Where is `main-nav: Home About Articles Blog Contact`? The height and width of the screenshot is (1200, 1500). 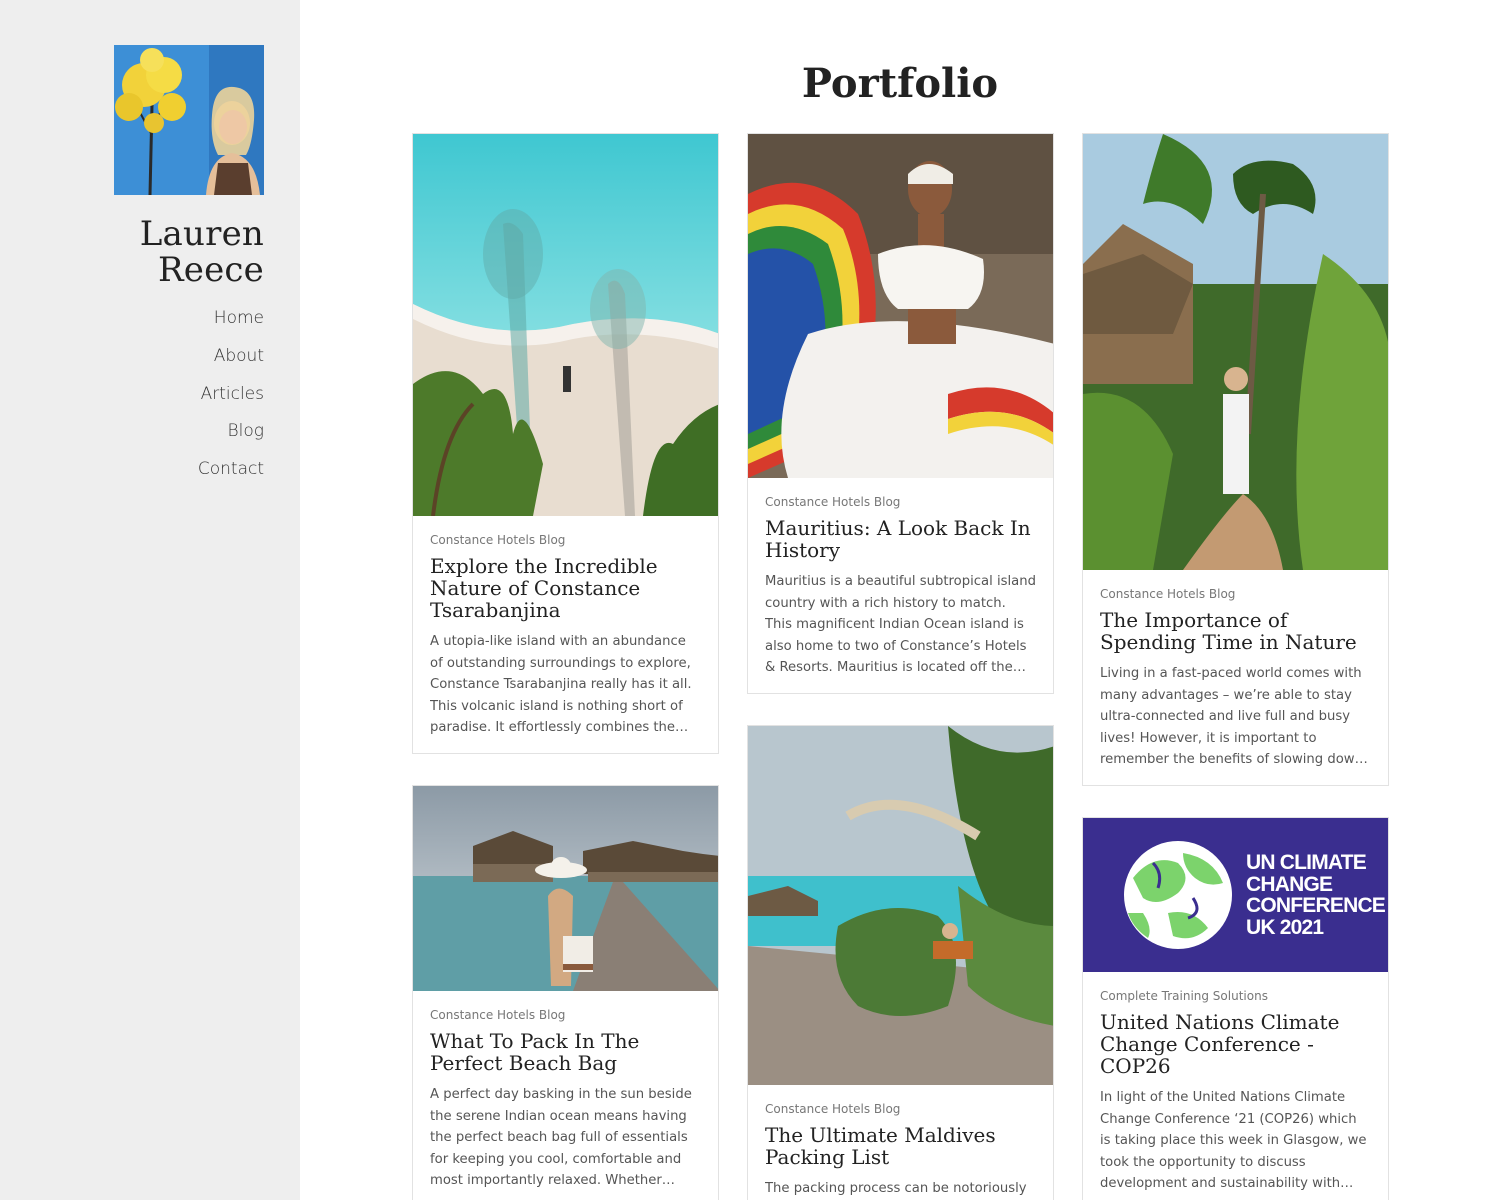
main-nav: Home About Articles Blog Contact is located at coordinates (154, 398).